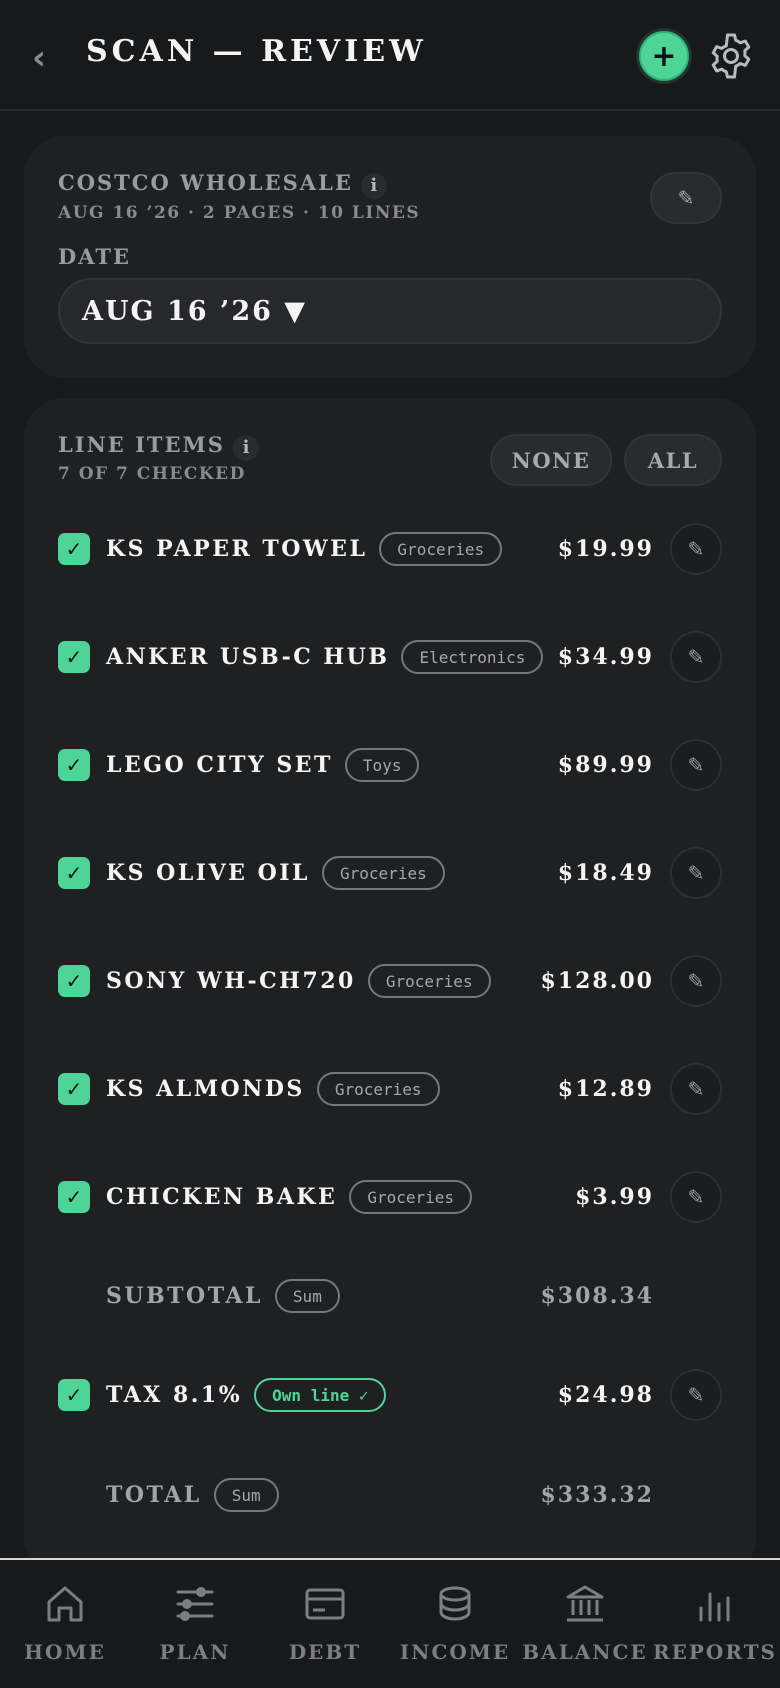  Describe the element at coordinates (248, 657) in the screenshot. I see `item-name: ANKER USB-C HUB` at that location.